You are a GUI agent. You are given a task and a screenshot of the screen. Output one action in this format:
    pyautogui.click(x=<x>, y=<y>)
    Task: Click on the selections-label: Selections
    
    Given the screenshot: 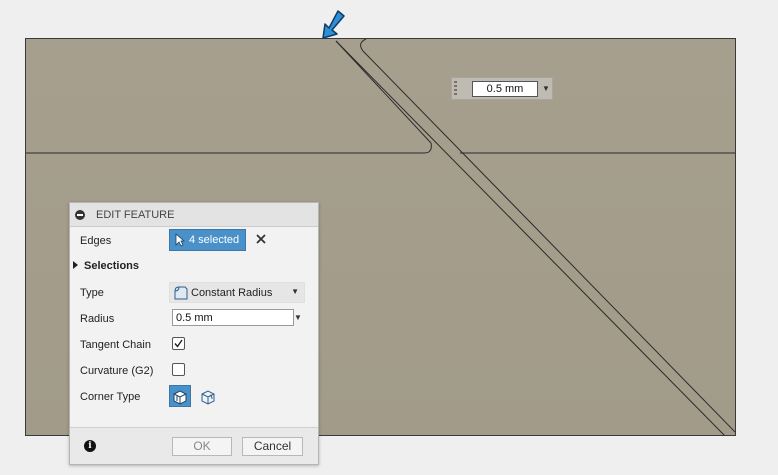 What is the action you would take?
    pyautogui.click(x=112, y=266)
    